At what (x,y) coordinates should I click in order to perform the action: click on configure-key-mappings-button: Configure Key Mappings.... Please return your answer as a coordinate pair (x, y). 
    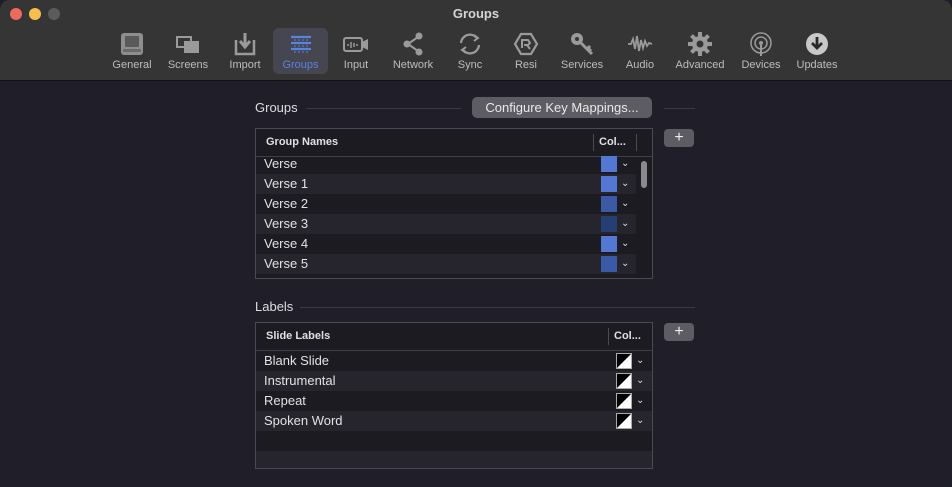
    Looking at the image, I should click on (562, 107).